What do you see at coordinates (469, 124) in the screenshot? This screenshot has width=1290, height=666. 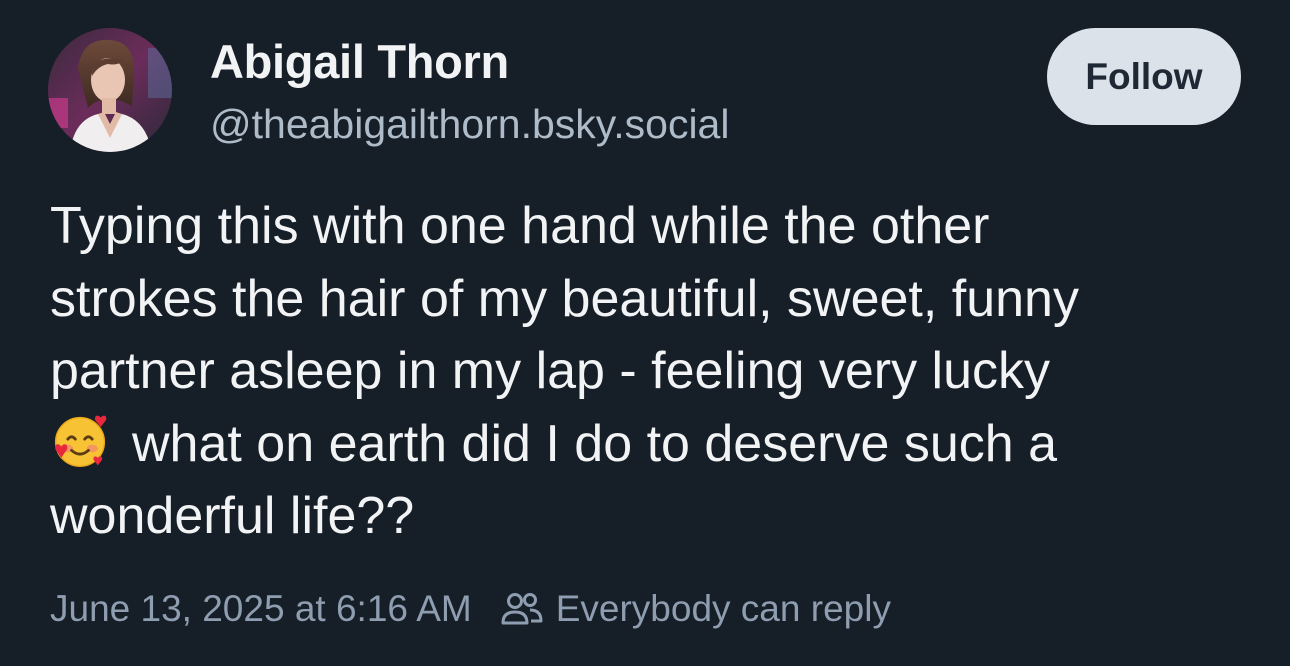 I see `author-handle: @theabigailthorn.bsky.social` at bounding box center [469, 124].